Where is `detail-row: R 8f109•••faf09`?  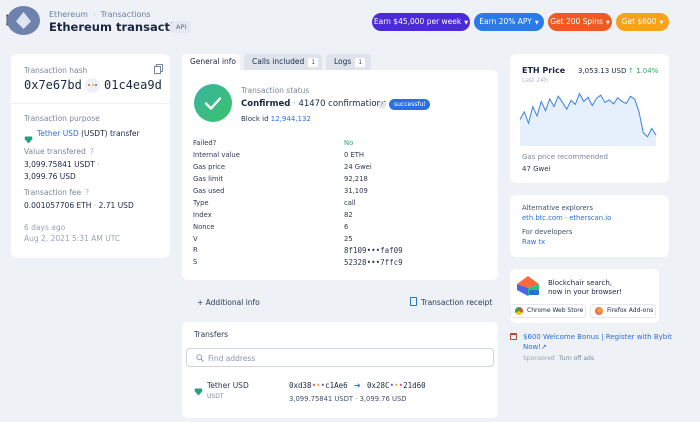
detail-row: R 8f109•••faf09 is located at coordinates (298, 250).